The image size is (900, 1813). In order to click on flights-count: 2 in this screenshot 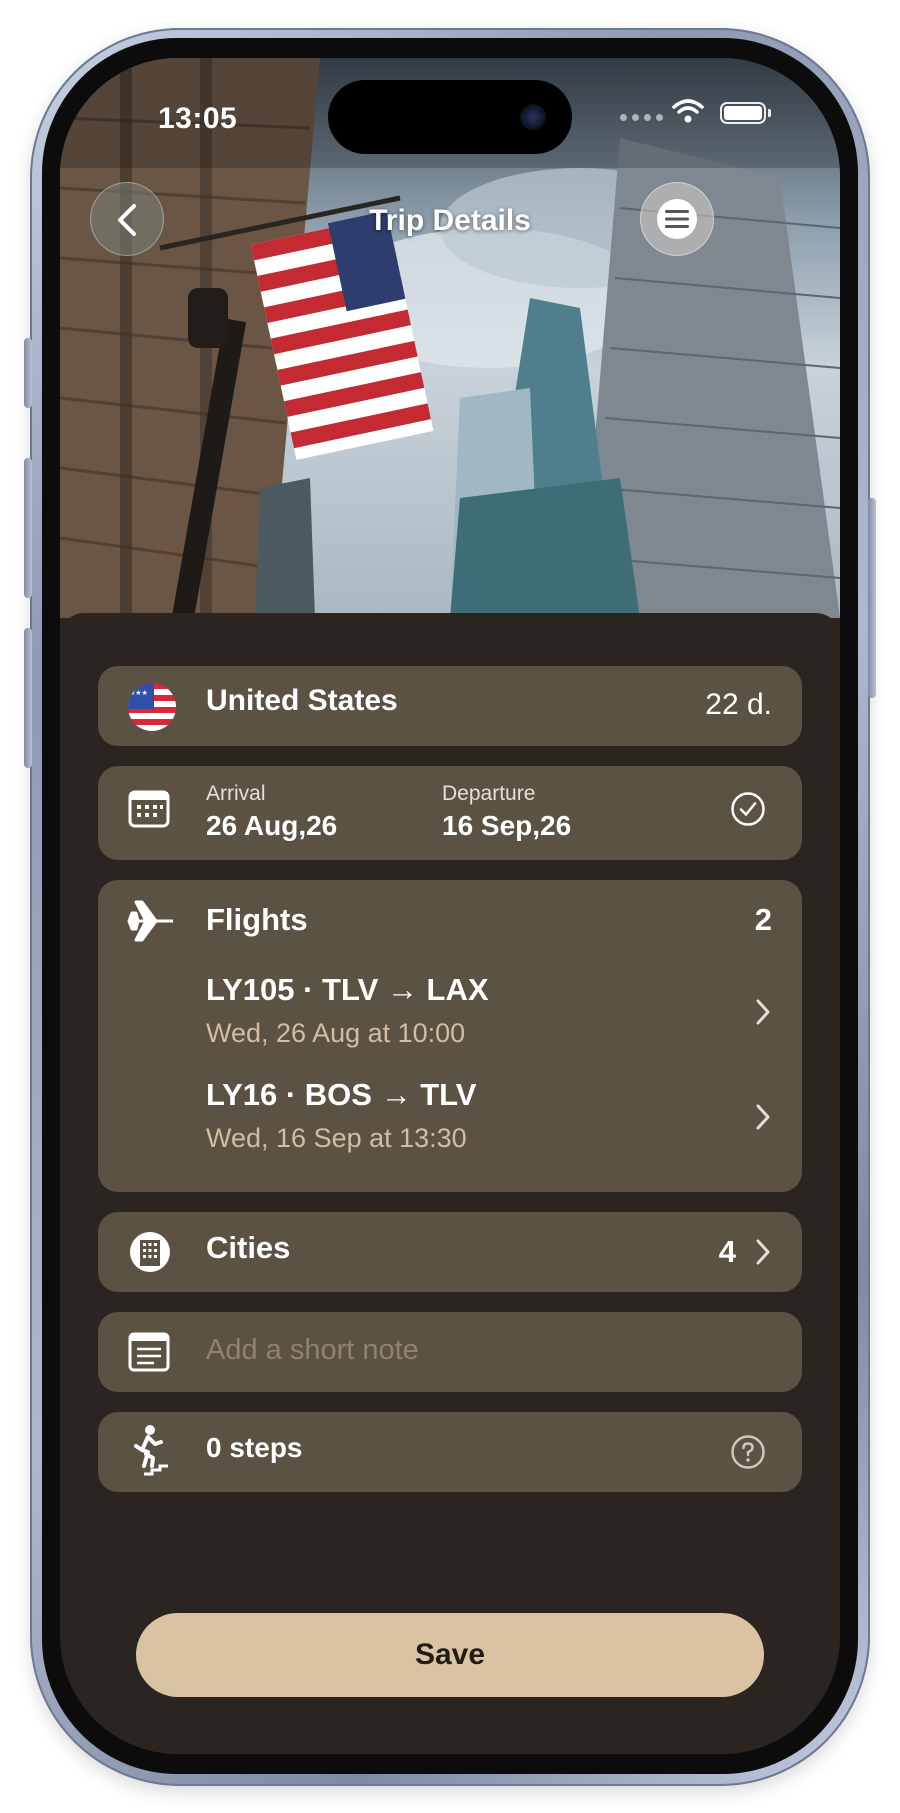, I will do `click(763, 919)`.